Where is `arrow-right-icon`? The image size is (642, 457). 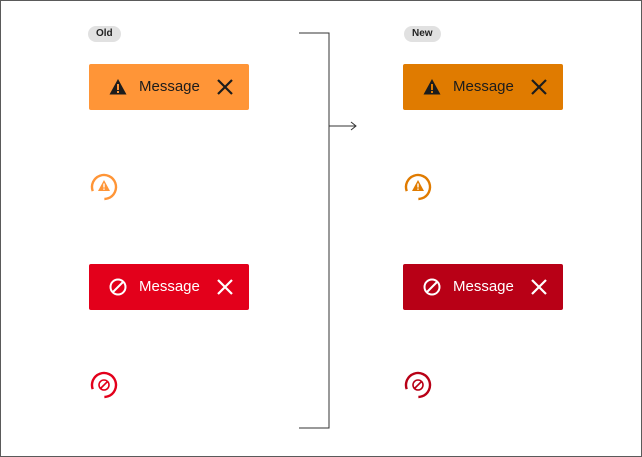 arrow-right-icon is located at coordinates (343, 126).